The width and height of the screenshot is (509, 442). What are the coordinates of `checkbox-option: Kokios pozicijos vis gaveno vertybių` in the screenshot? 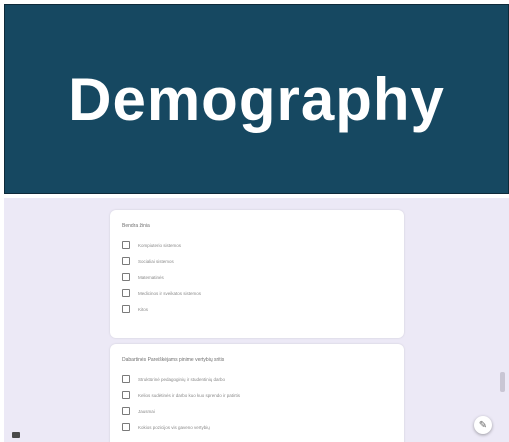 It's located at (263, 427).